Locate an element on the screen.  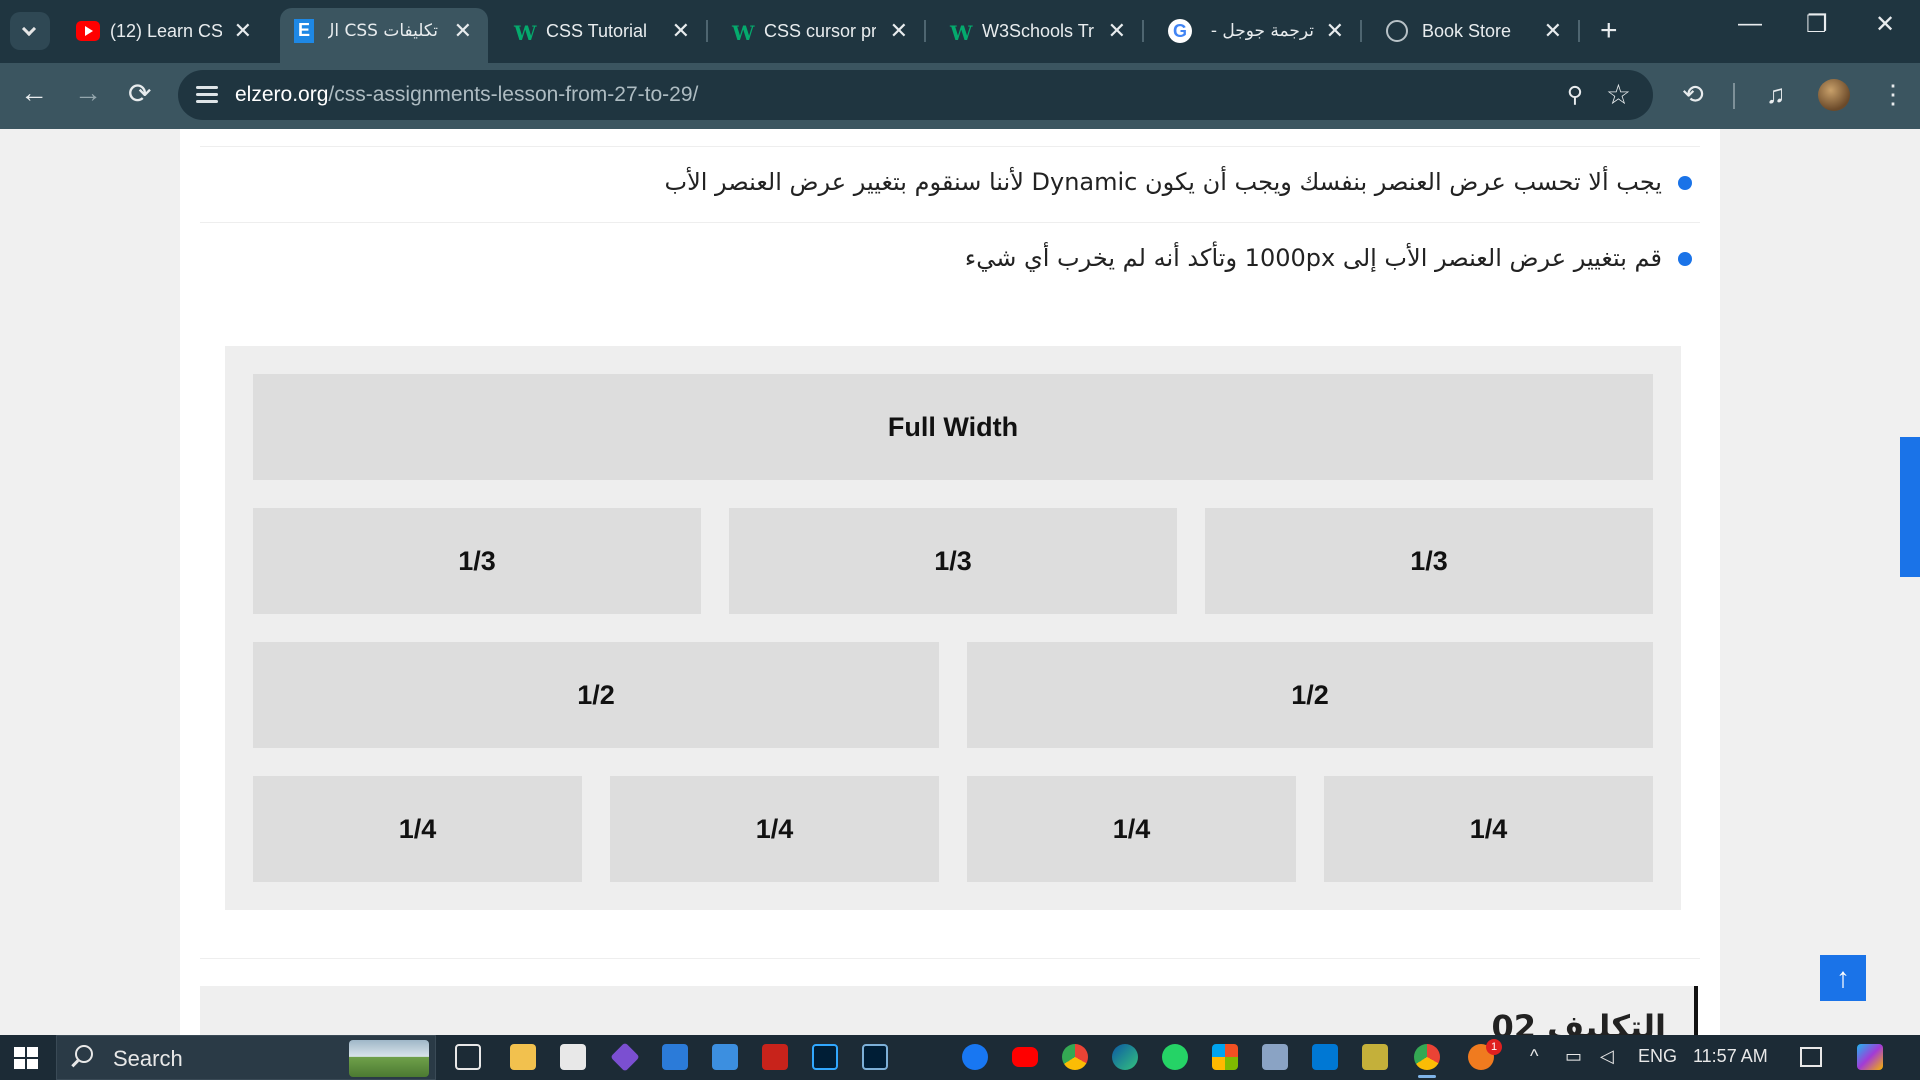
tab-youtube: (12) Learn CSS ✕ is located at coordinates (165, 31).